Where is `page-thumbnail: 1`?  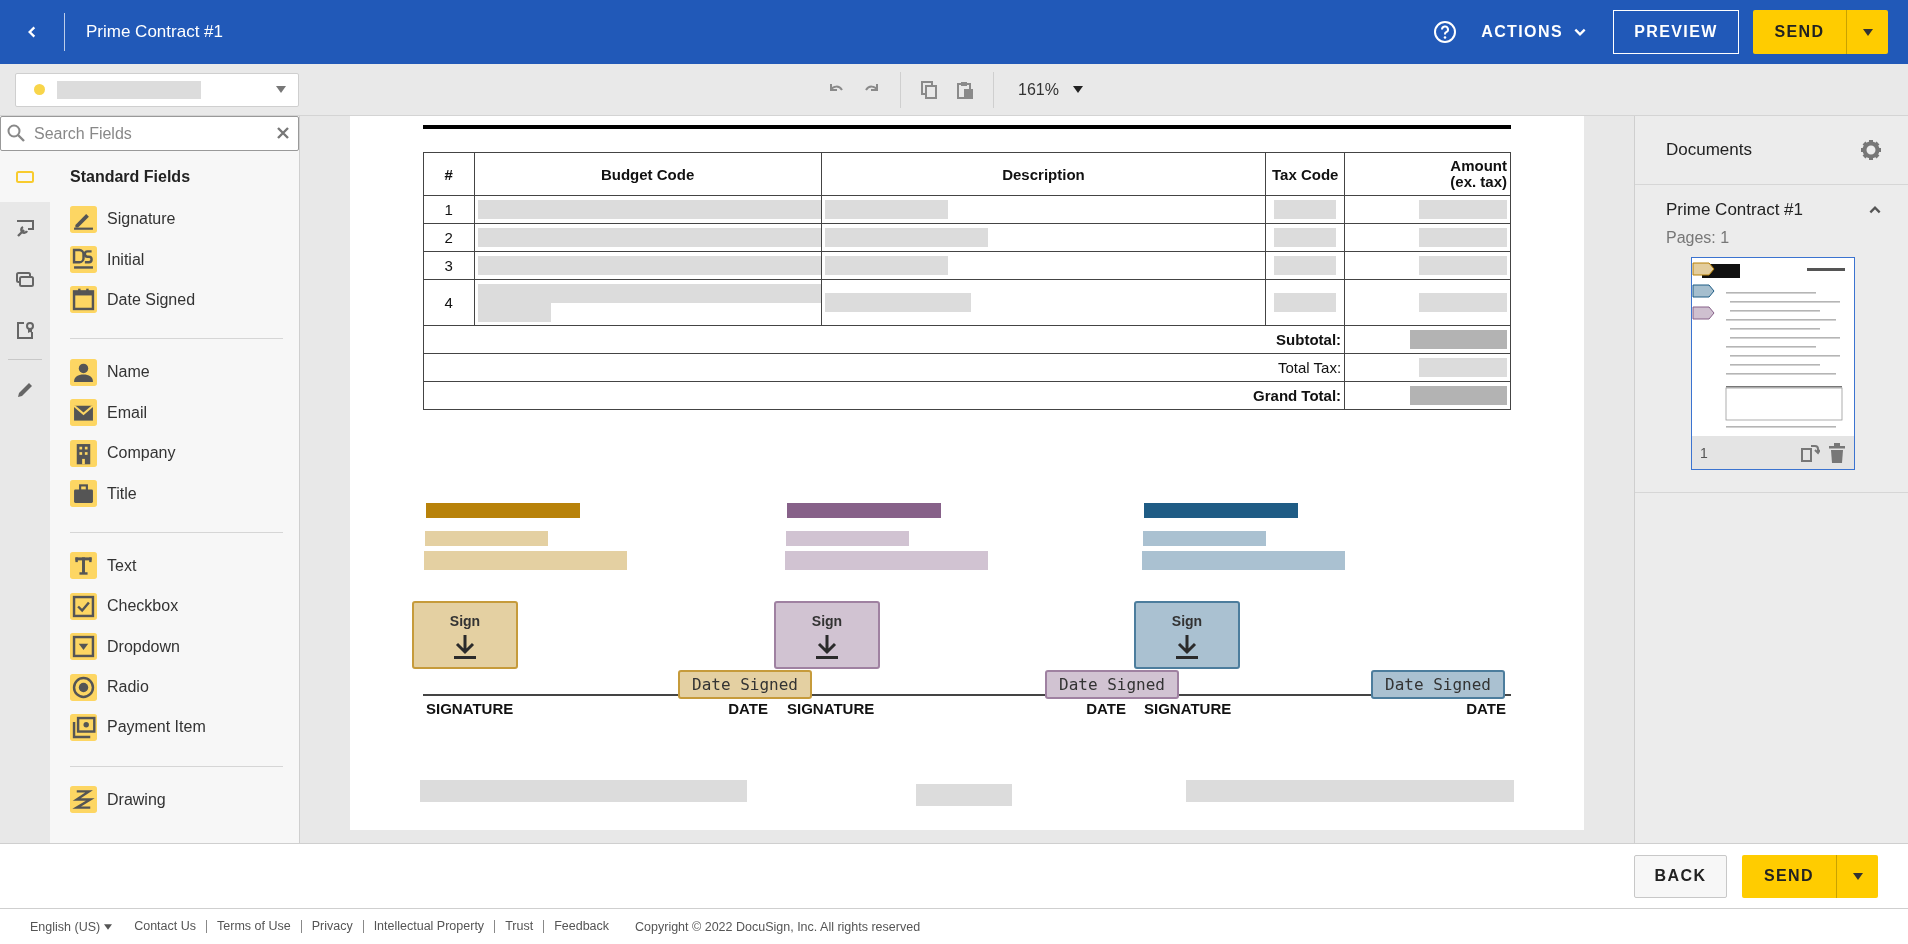 page-thumbnail: 1 is located at coordinates (1773, 363).